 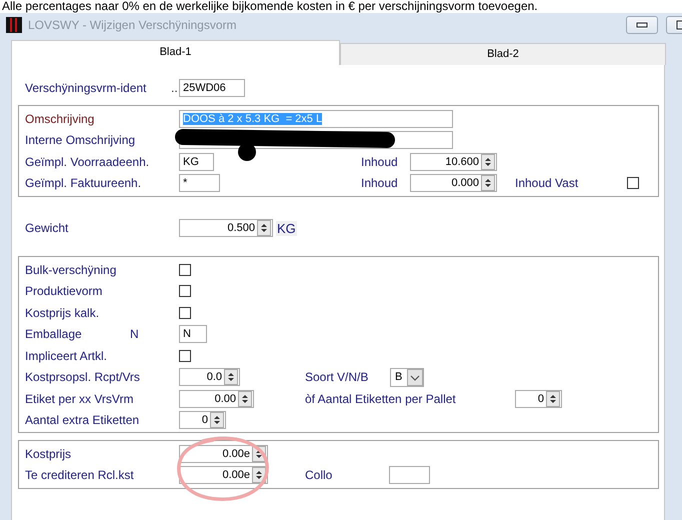 What do you see at coordinates (60, 119) in the screenshot?
I see `field-label: Omschrijving` at bounding box center [60, 119].